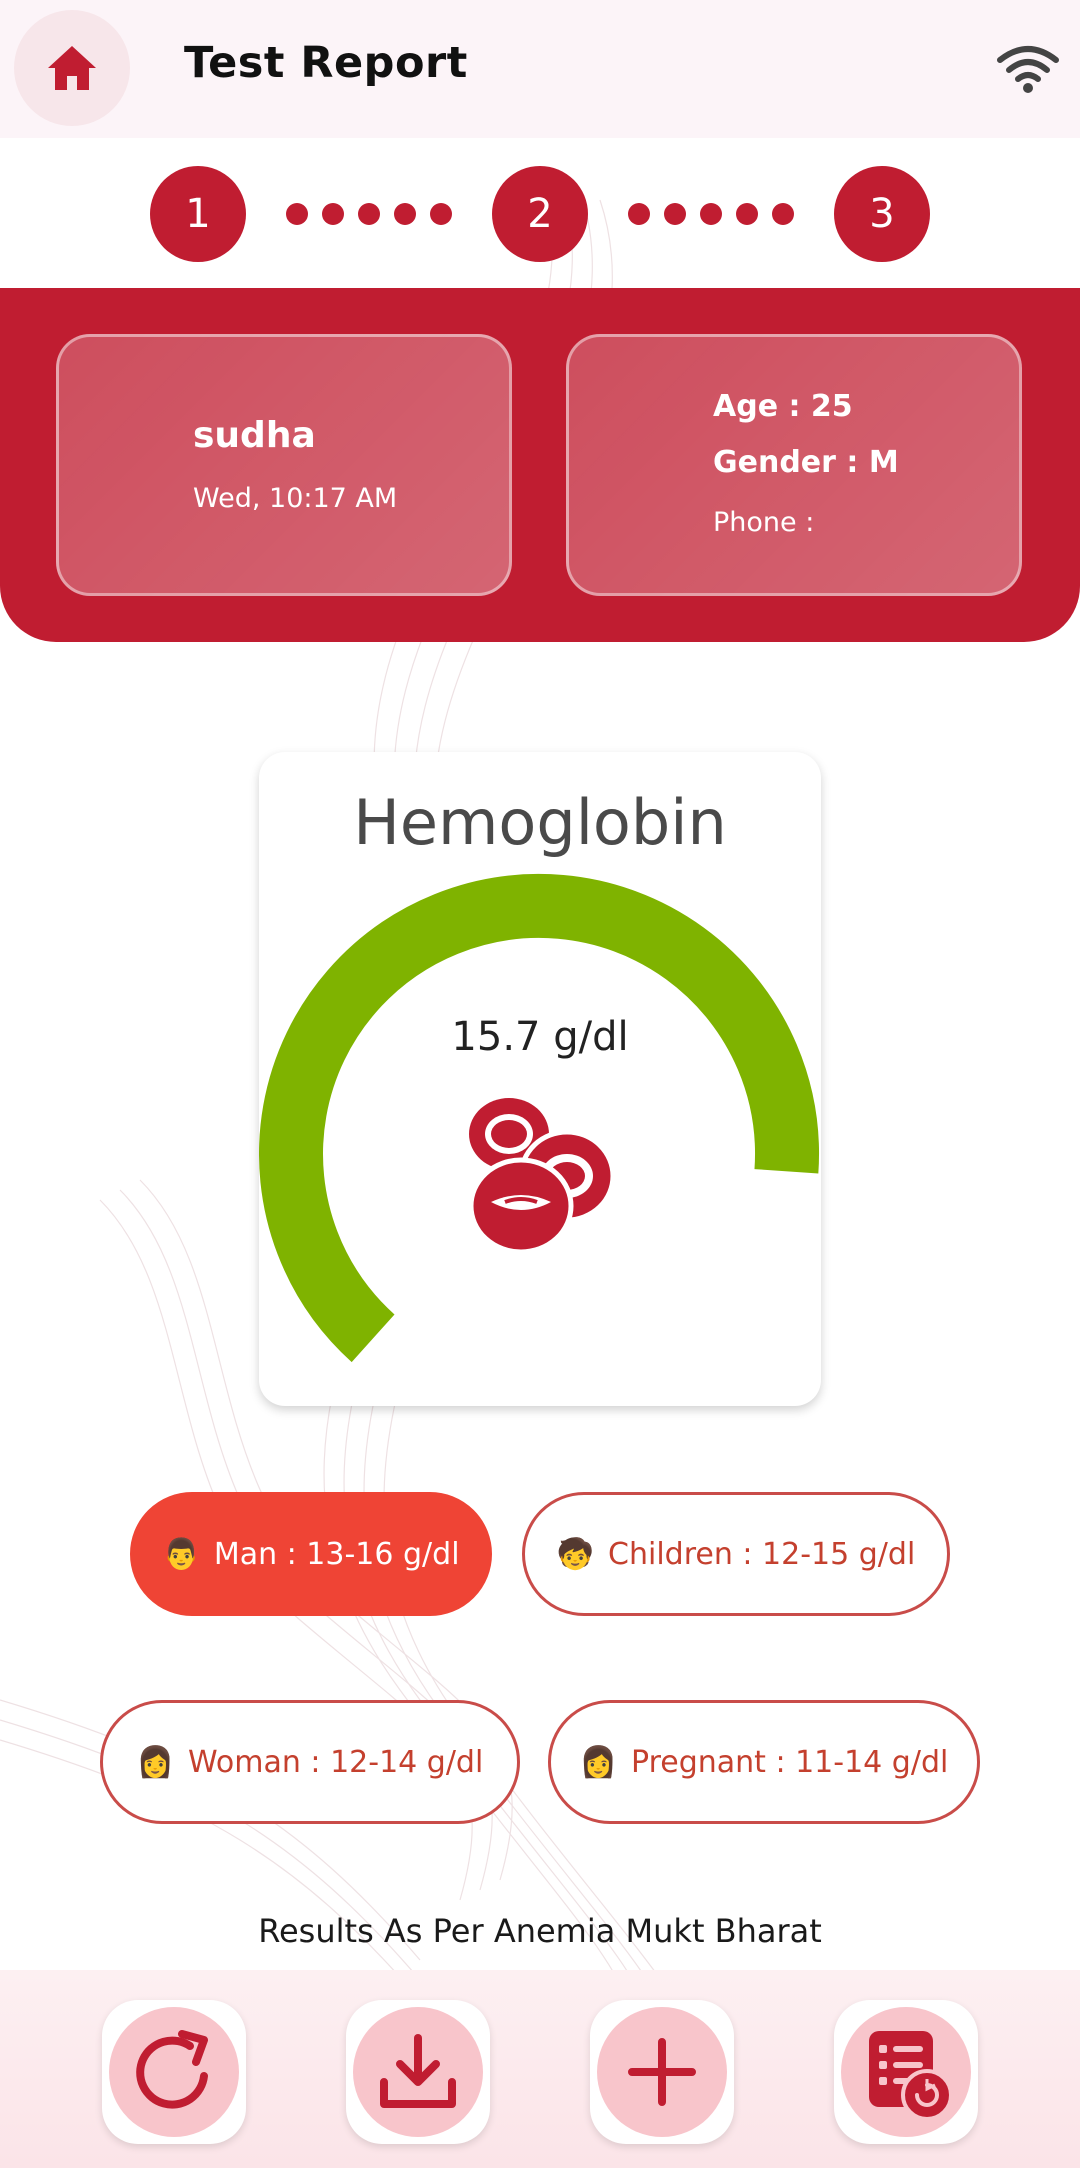 Image resolution: width=1080 pixels, height=2168 pixels. I want to click on patient-name-card: sudha Wed, 10:17 AM, so click(284, 465).